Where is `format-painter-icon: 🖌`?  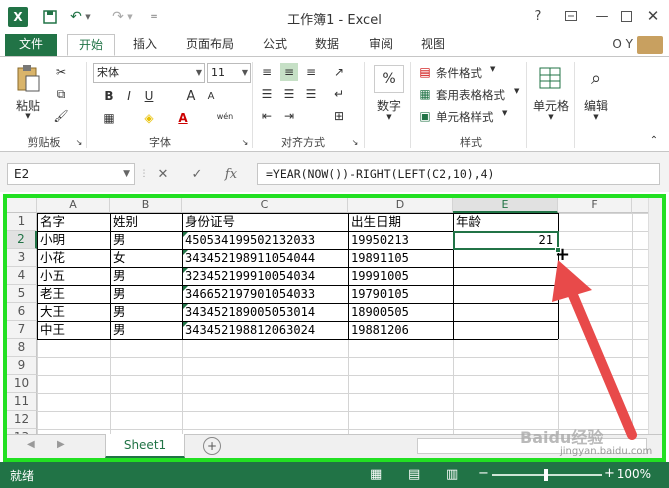 format-painter-icon: 🖌 is located at coordinates (61, 116).